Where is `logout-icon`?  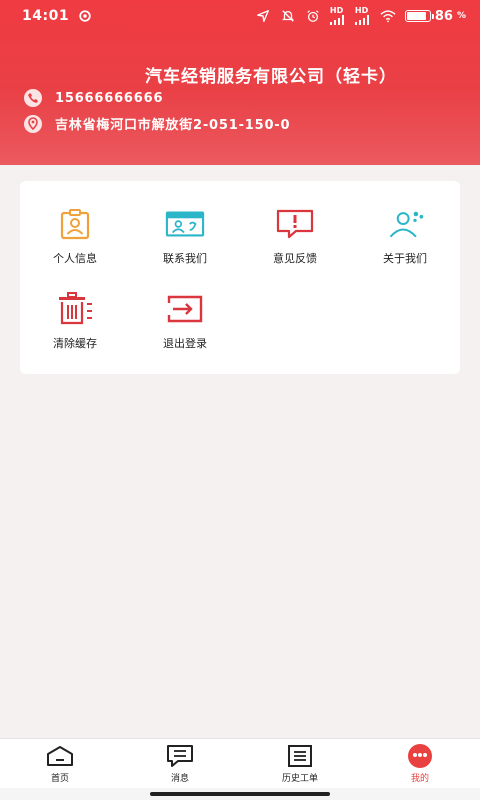 logout-icon is located at coordinates (185, 309).